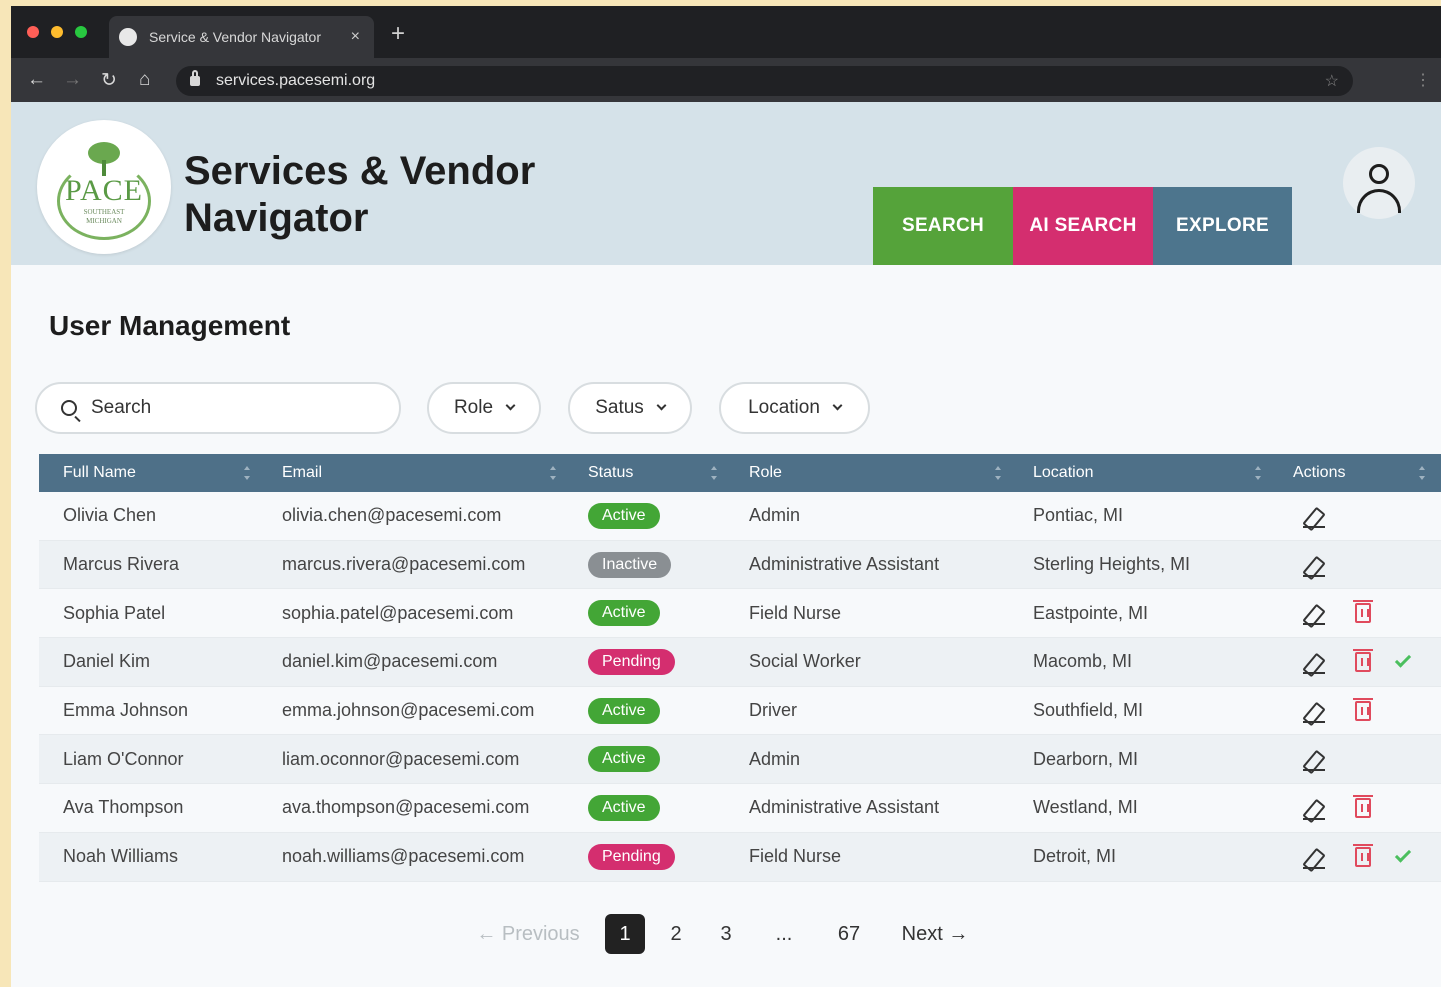 This screenshot has height=987, width=1441. What do you see at coordinates (1078, 515) in the screenshot?
I see `cell-location: Pontiac, MI` at bounding box center [1078, 515].